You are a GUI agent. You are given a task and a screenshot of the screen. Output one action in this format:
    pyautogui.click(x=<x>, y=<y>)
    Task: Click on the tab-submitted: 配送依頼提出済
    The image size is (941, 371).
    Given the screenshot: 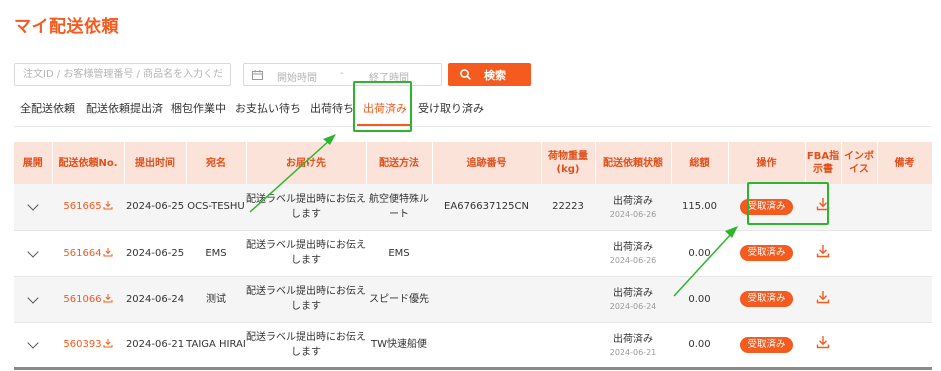 What is the action you would take?
    pyautogui.click(x=124, y=108)
    